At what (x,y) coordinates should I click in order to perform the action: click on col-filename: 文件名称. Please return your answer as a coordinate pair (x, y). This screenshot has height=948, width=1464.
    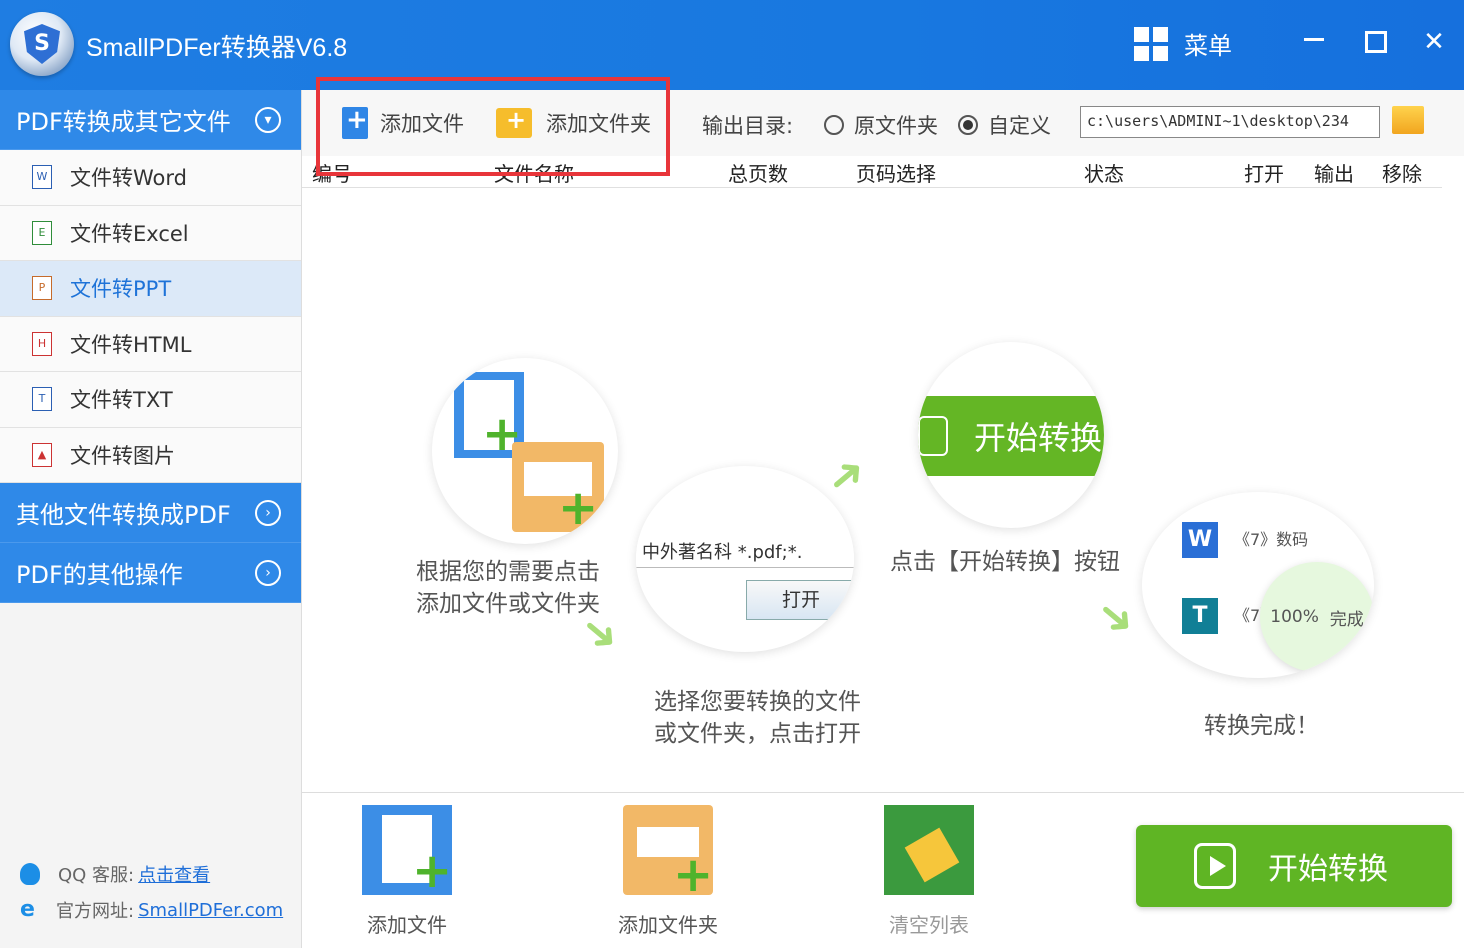
    Looking at the image, I should click on (534, 174).